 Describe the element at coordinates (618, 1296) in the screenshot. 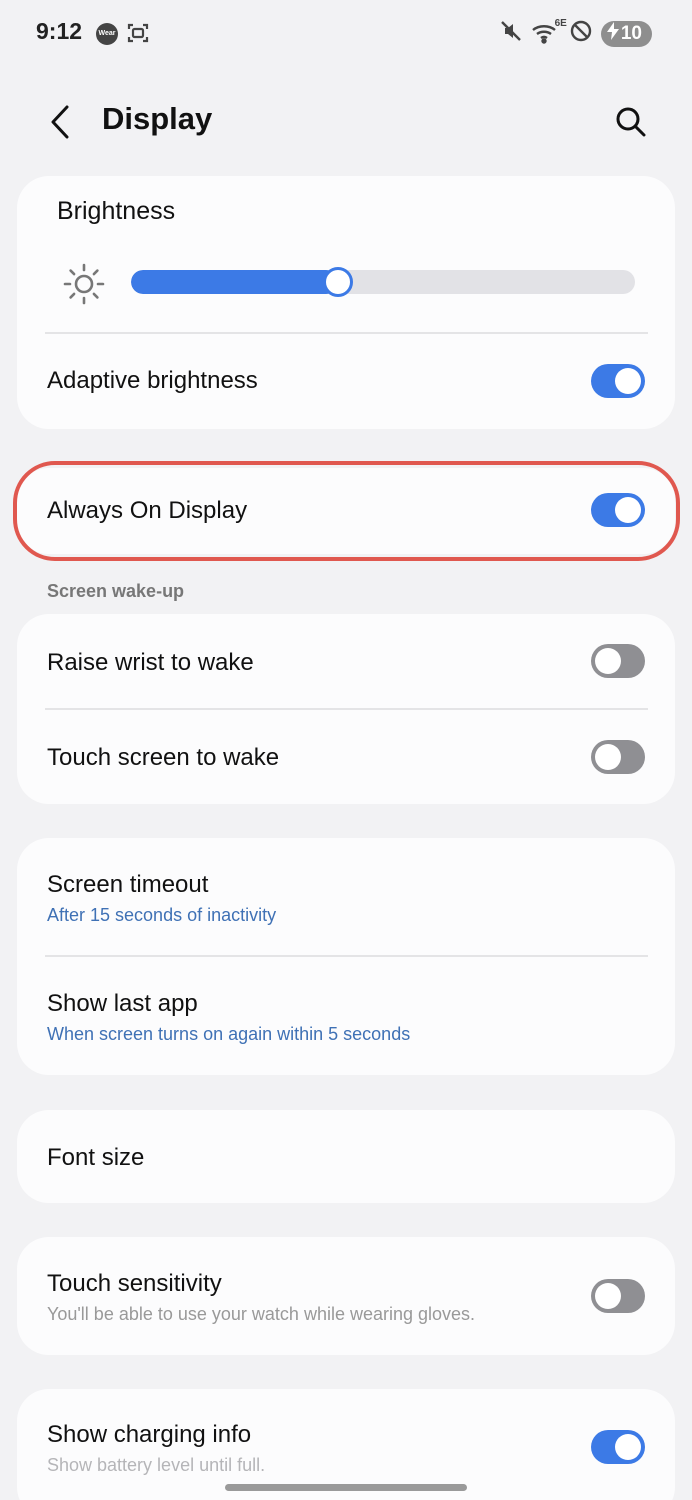

I see `touch-sensitivity-toggle` at that location.